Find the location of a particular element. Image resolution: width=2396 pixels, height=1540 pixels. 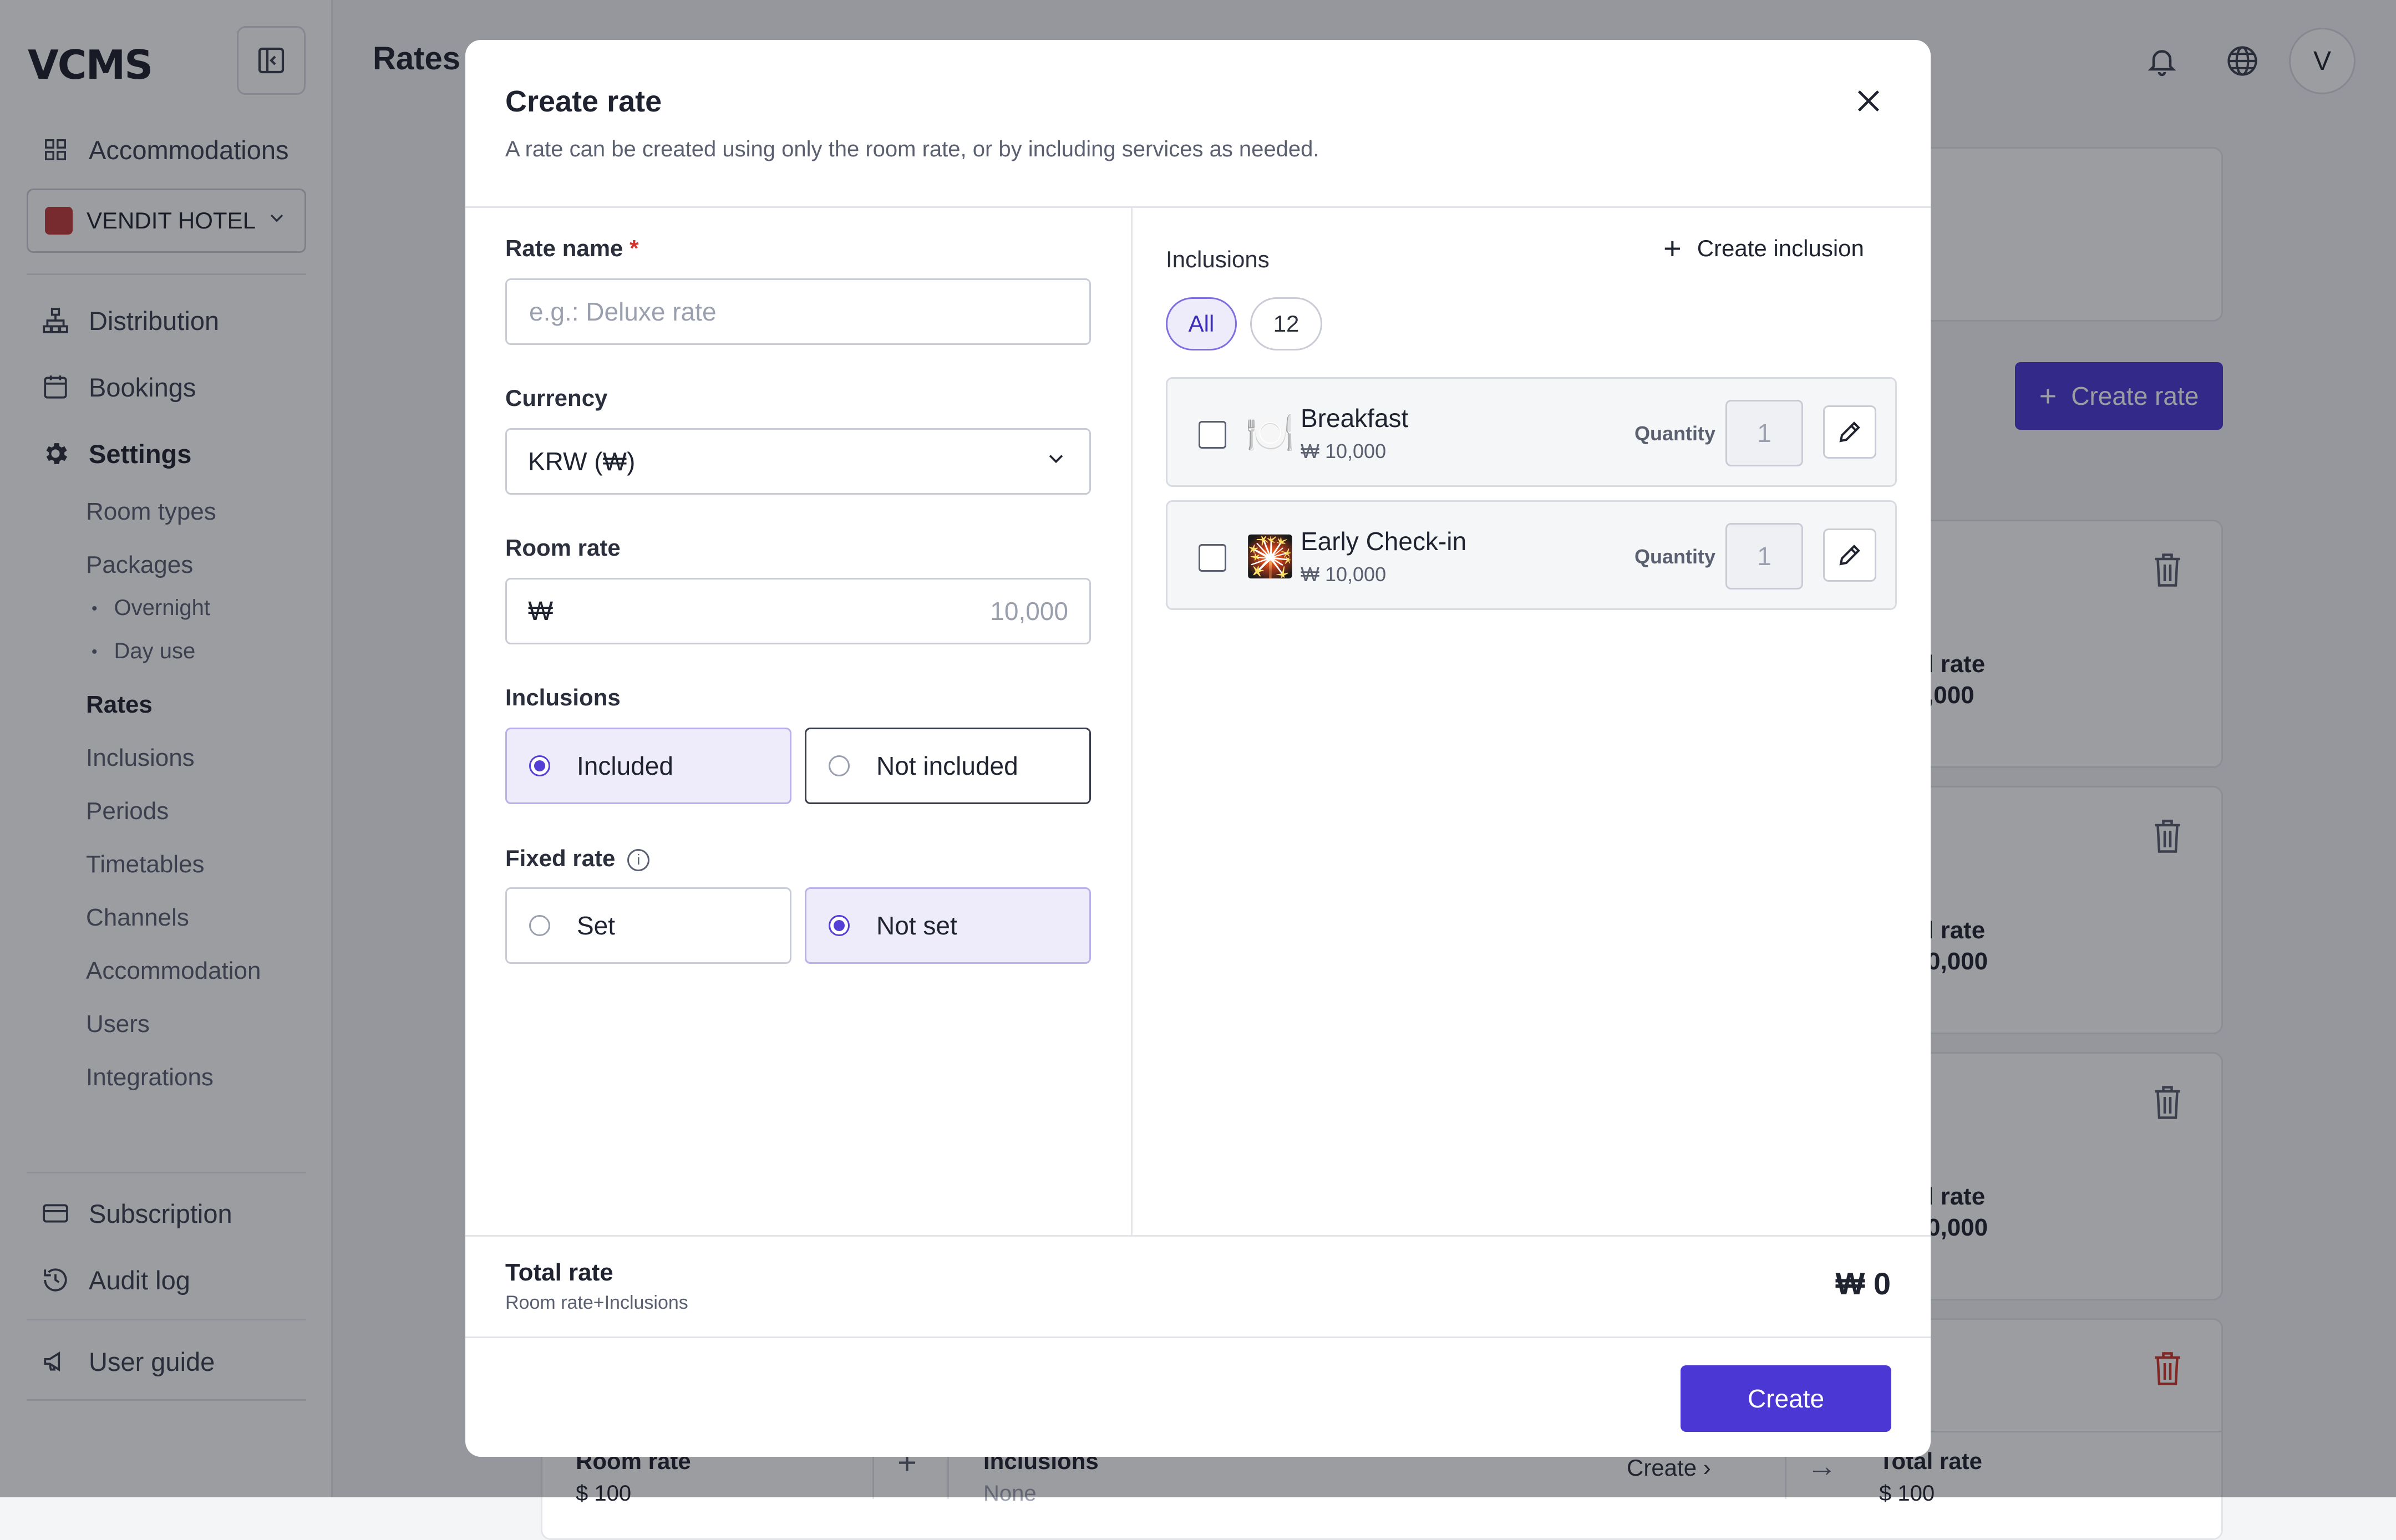

create-button: Create is located at coordinates (1786, 1398).